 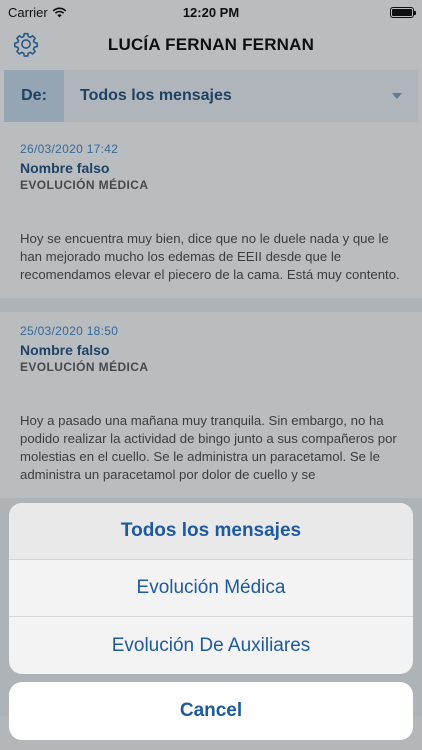 What do you see at coordinates (211, 711) in the screenshot?
I see `cancel-button: Cancel` at bounding box center [211, 711].